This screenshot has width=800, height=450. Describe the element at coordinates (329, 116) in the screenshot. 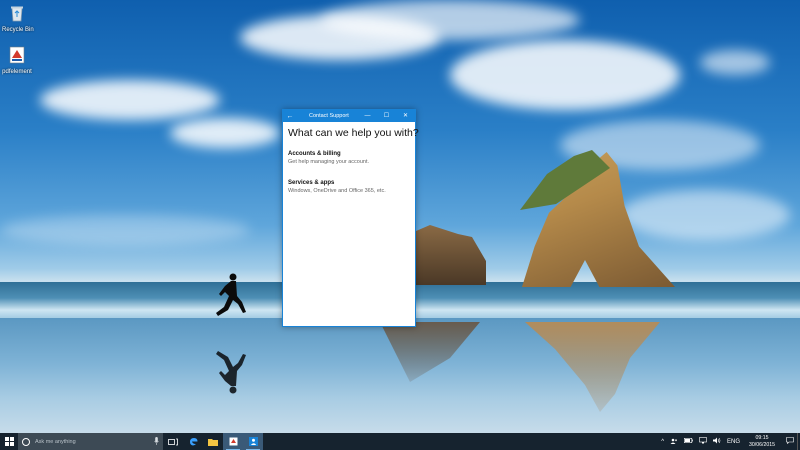

I see `window-title: Contact Support` at that location.